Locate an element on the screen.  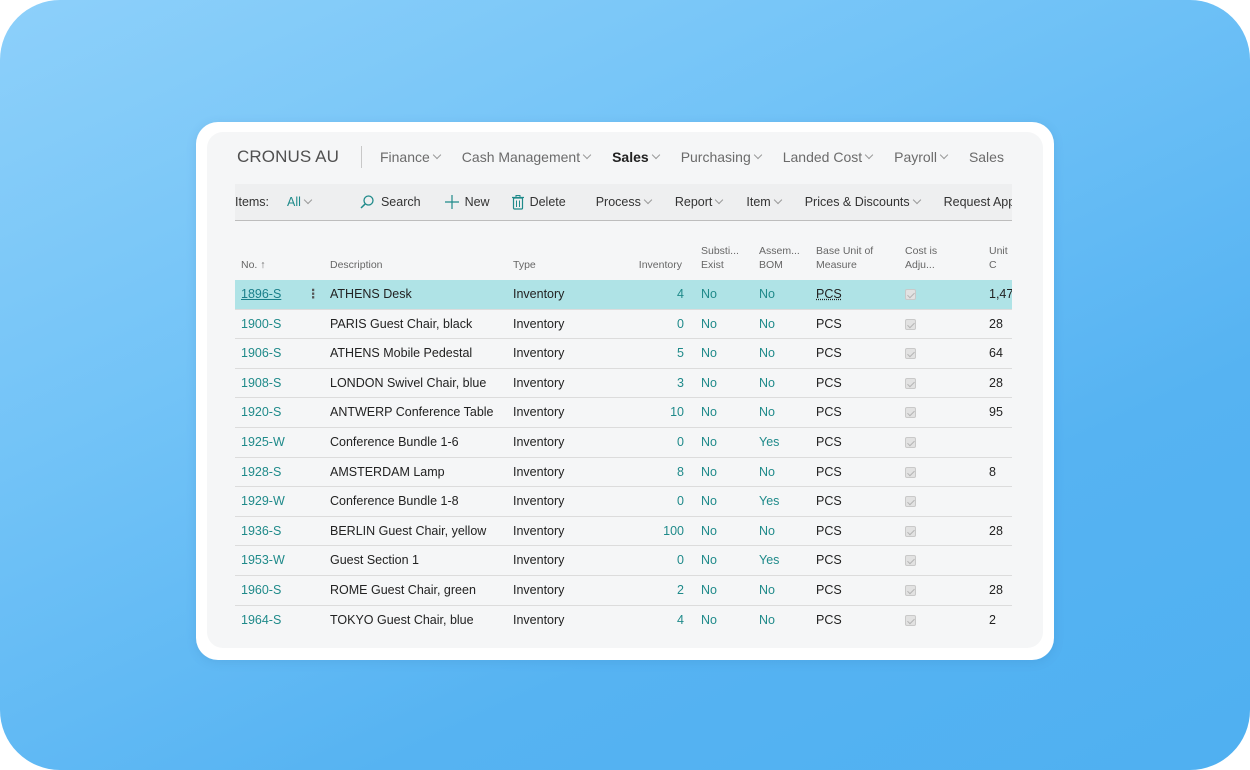
company-name: CRONUS AU is located at coordinates (288, 157).